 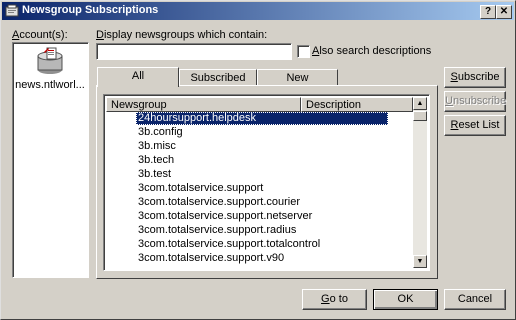 What do you see at coordinates (262, 118) in the screenshot?
I see `list-item: 24hoursupport.helpdesk` at bounding box center [262, 118].